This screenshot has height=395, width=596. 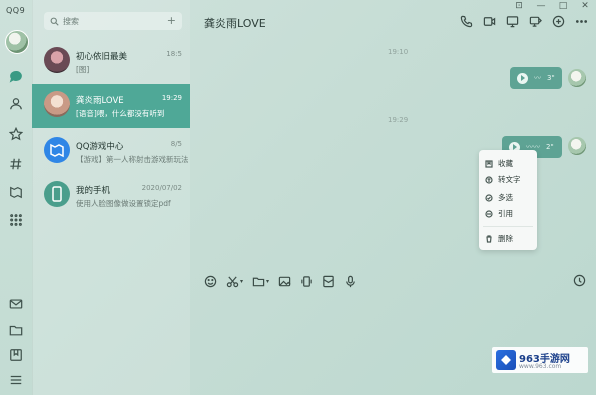 What do you see at coordinates (16, 10) in the screenshot?
I see `app-brand: QQ9` at bounding box center [16, 10].